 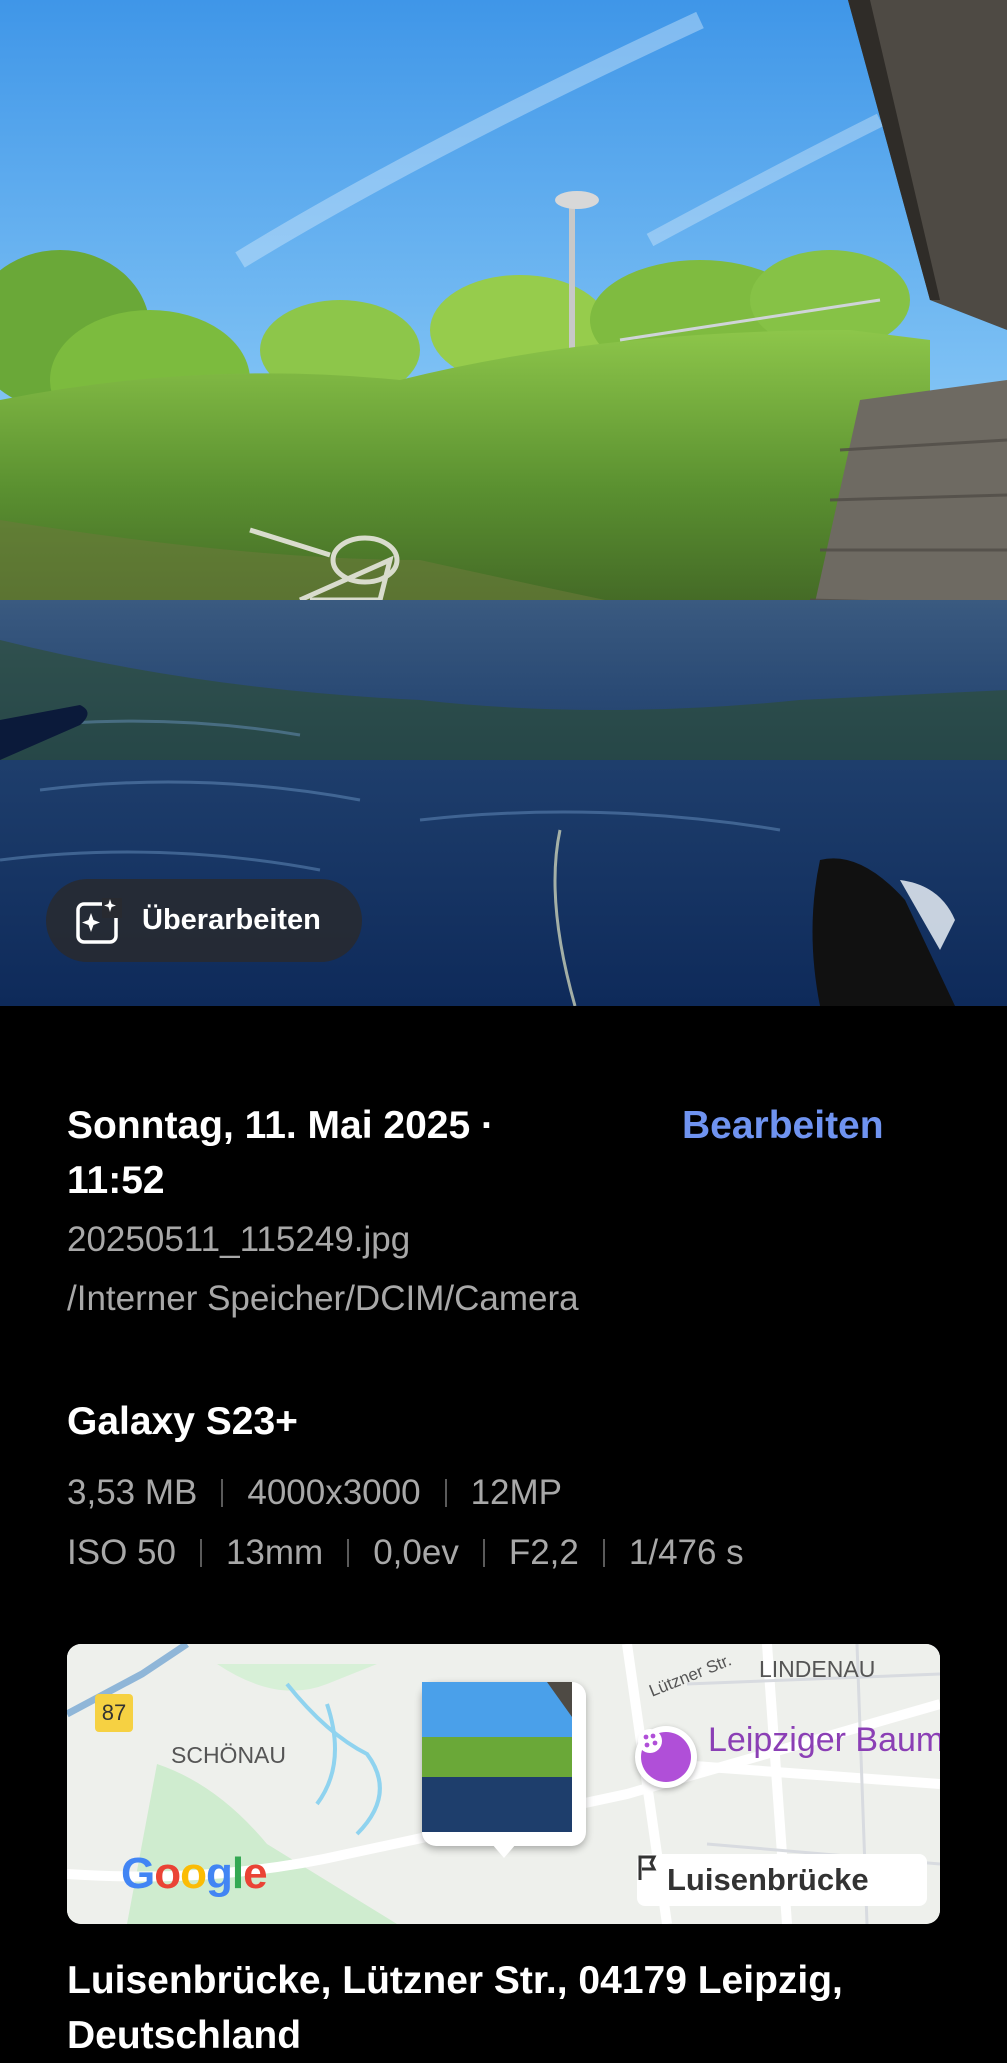 What do you see at coordinates (768, 1879) in the screenshot?
I see `place-chip-label: Luisenbrücke` at bounding box center [768, 1879].